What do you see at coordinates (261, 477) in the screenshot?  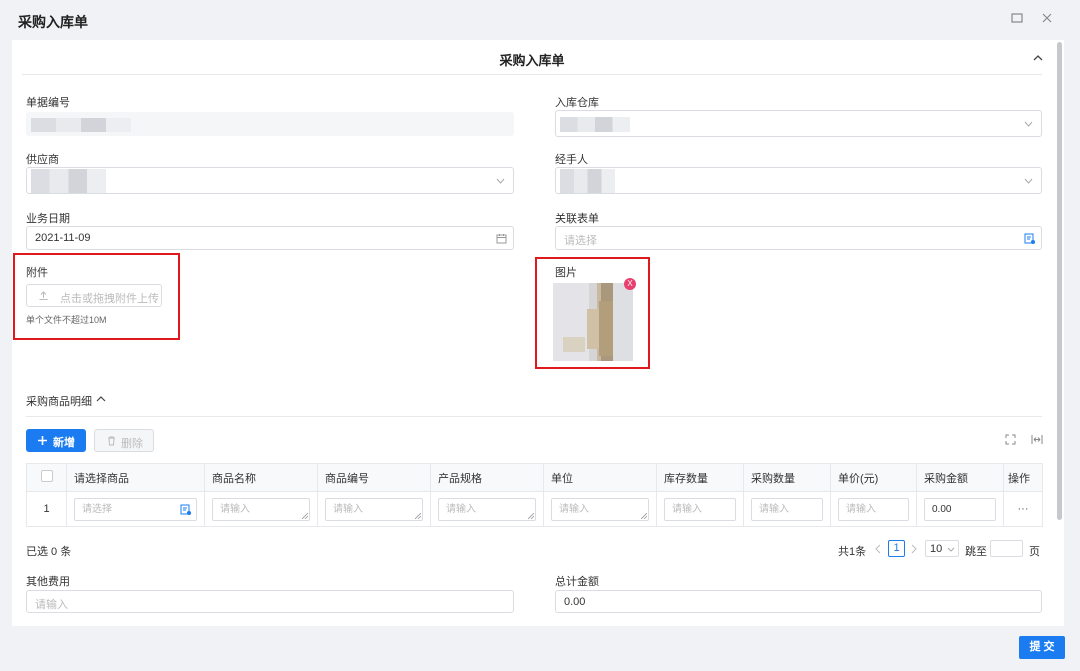 I see `column-header: 商品名称` at bounding box center [261, 477].